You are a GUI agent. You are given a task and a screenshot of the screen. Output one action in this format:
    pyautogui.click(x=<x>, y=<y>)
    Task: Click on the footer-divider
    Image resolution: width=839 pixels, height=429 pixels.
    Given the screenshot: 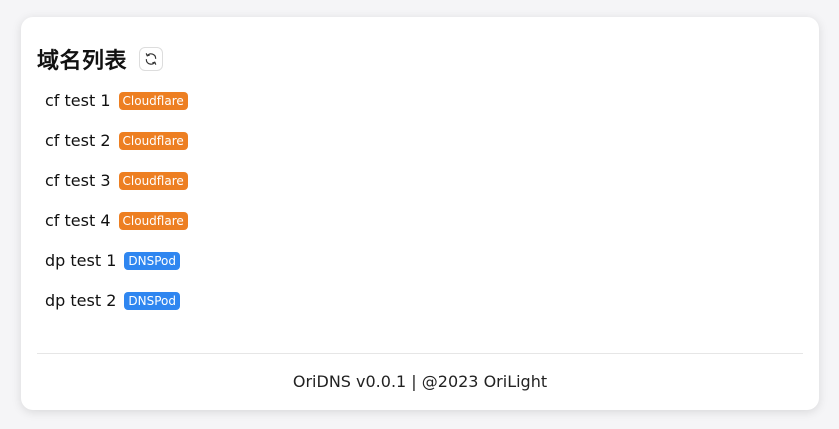 What is the action you would take?
    pyautogui.click(x=420, y=353)
    